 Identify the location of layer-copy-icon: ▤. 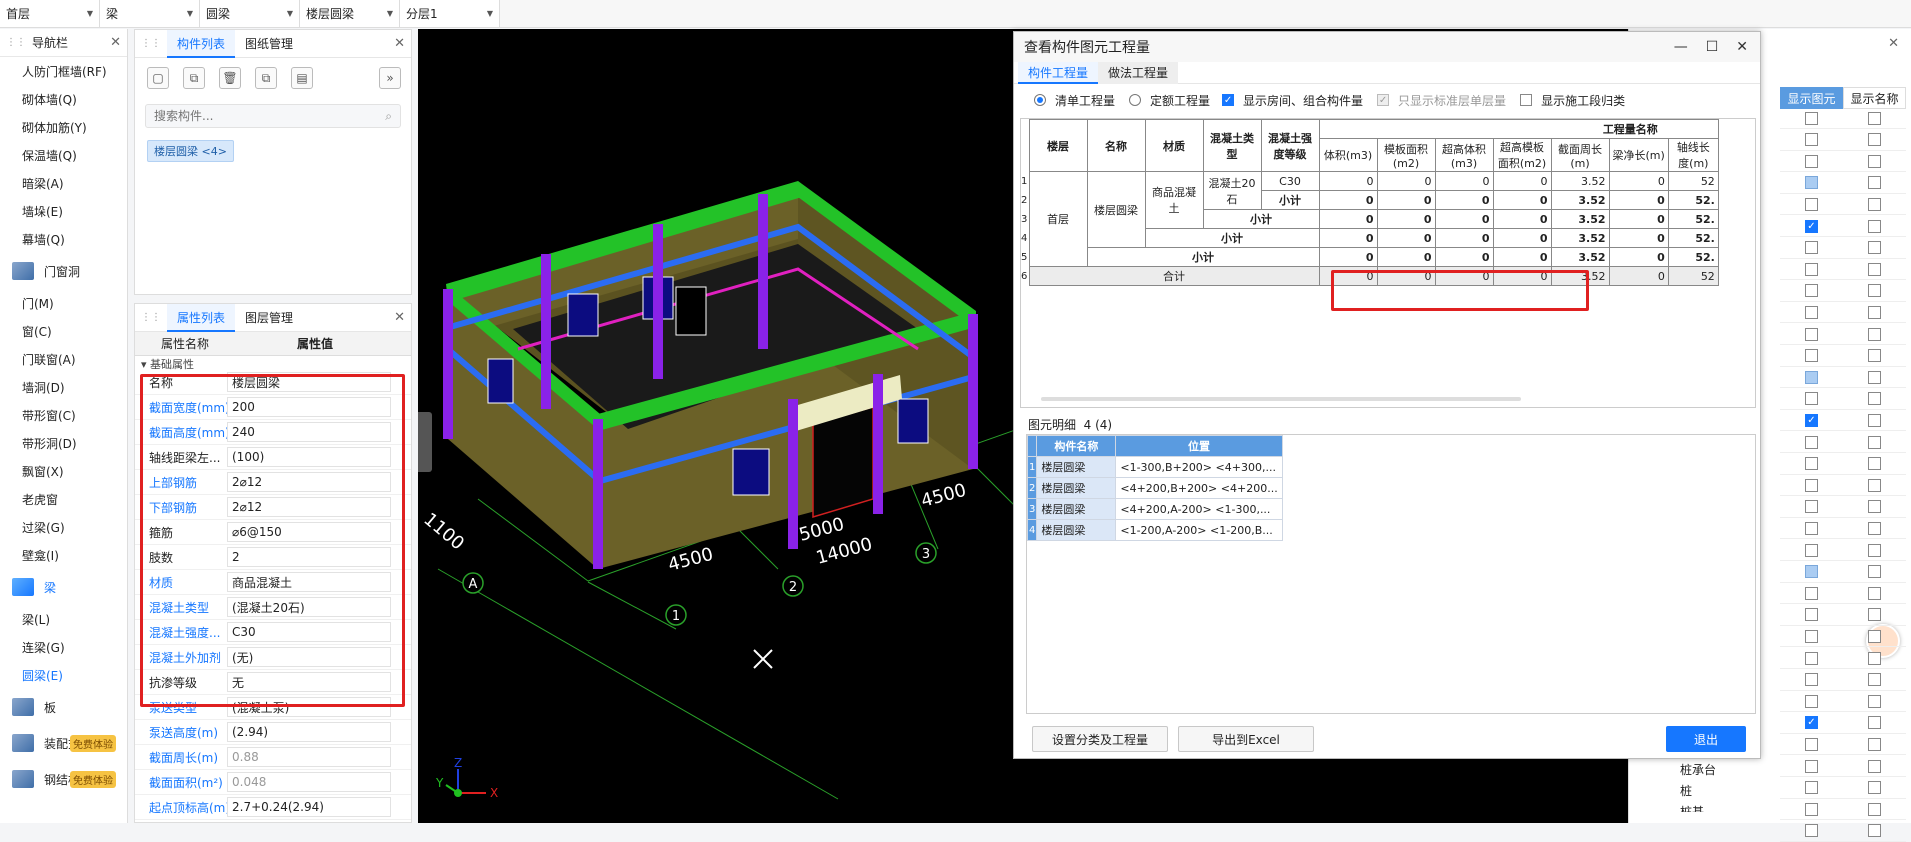
(302, 78).